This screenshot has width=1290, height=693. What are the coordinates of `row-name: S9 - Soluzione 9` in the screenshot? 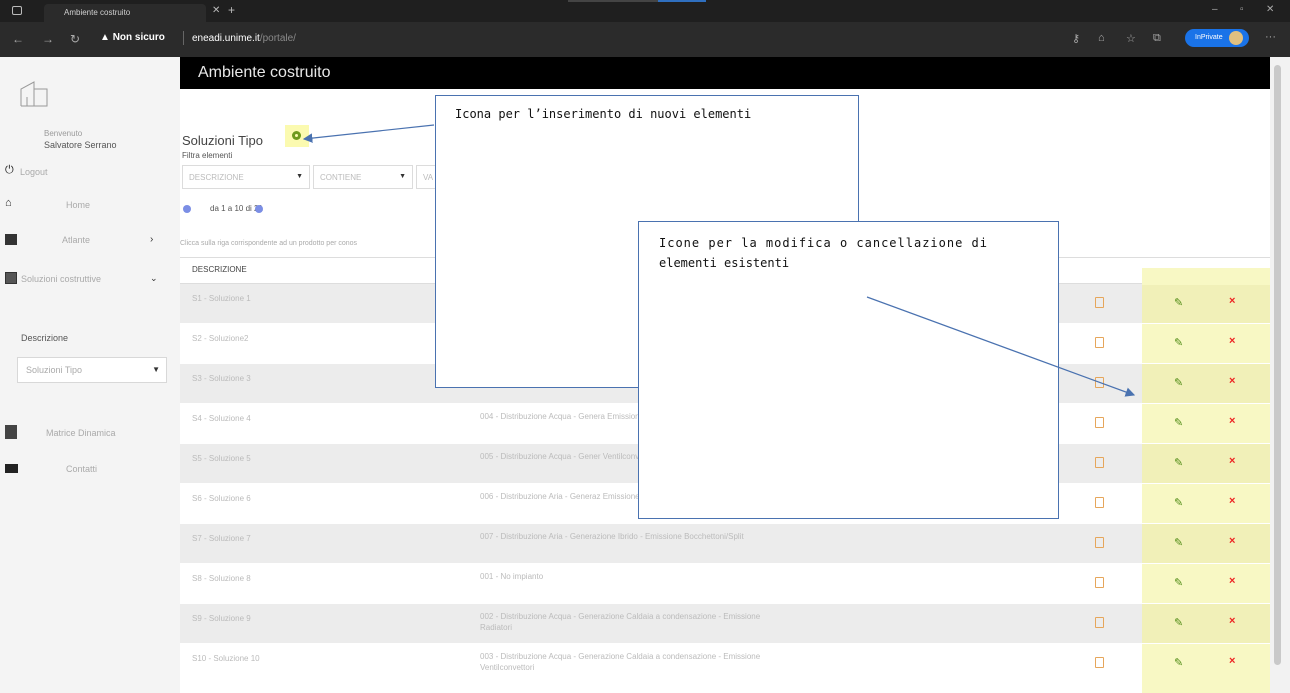 It's located at (221, 618).